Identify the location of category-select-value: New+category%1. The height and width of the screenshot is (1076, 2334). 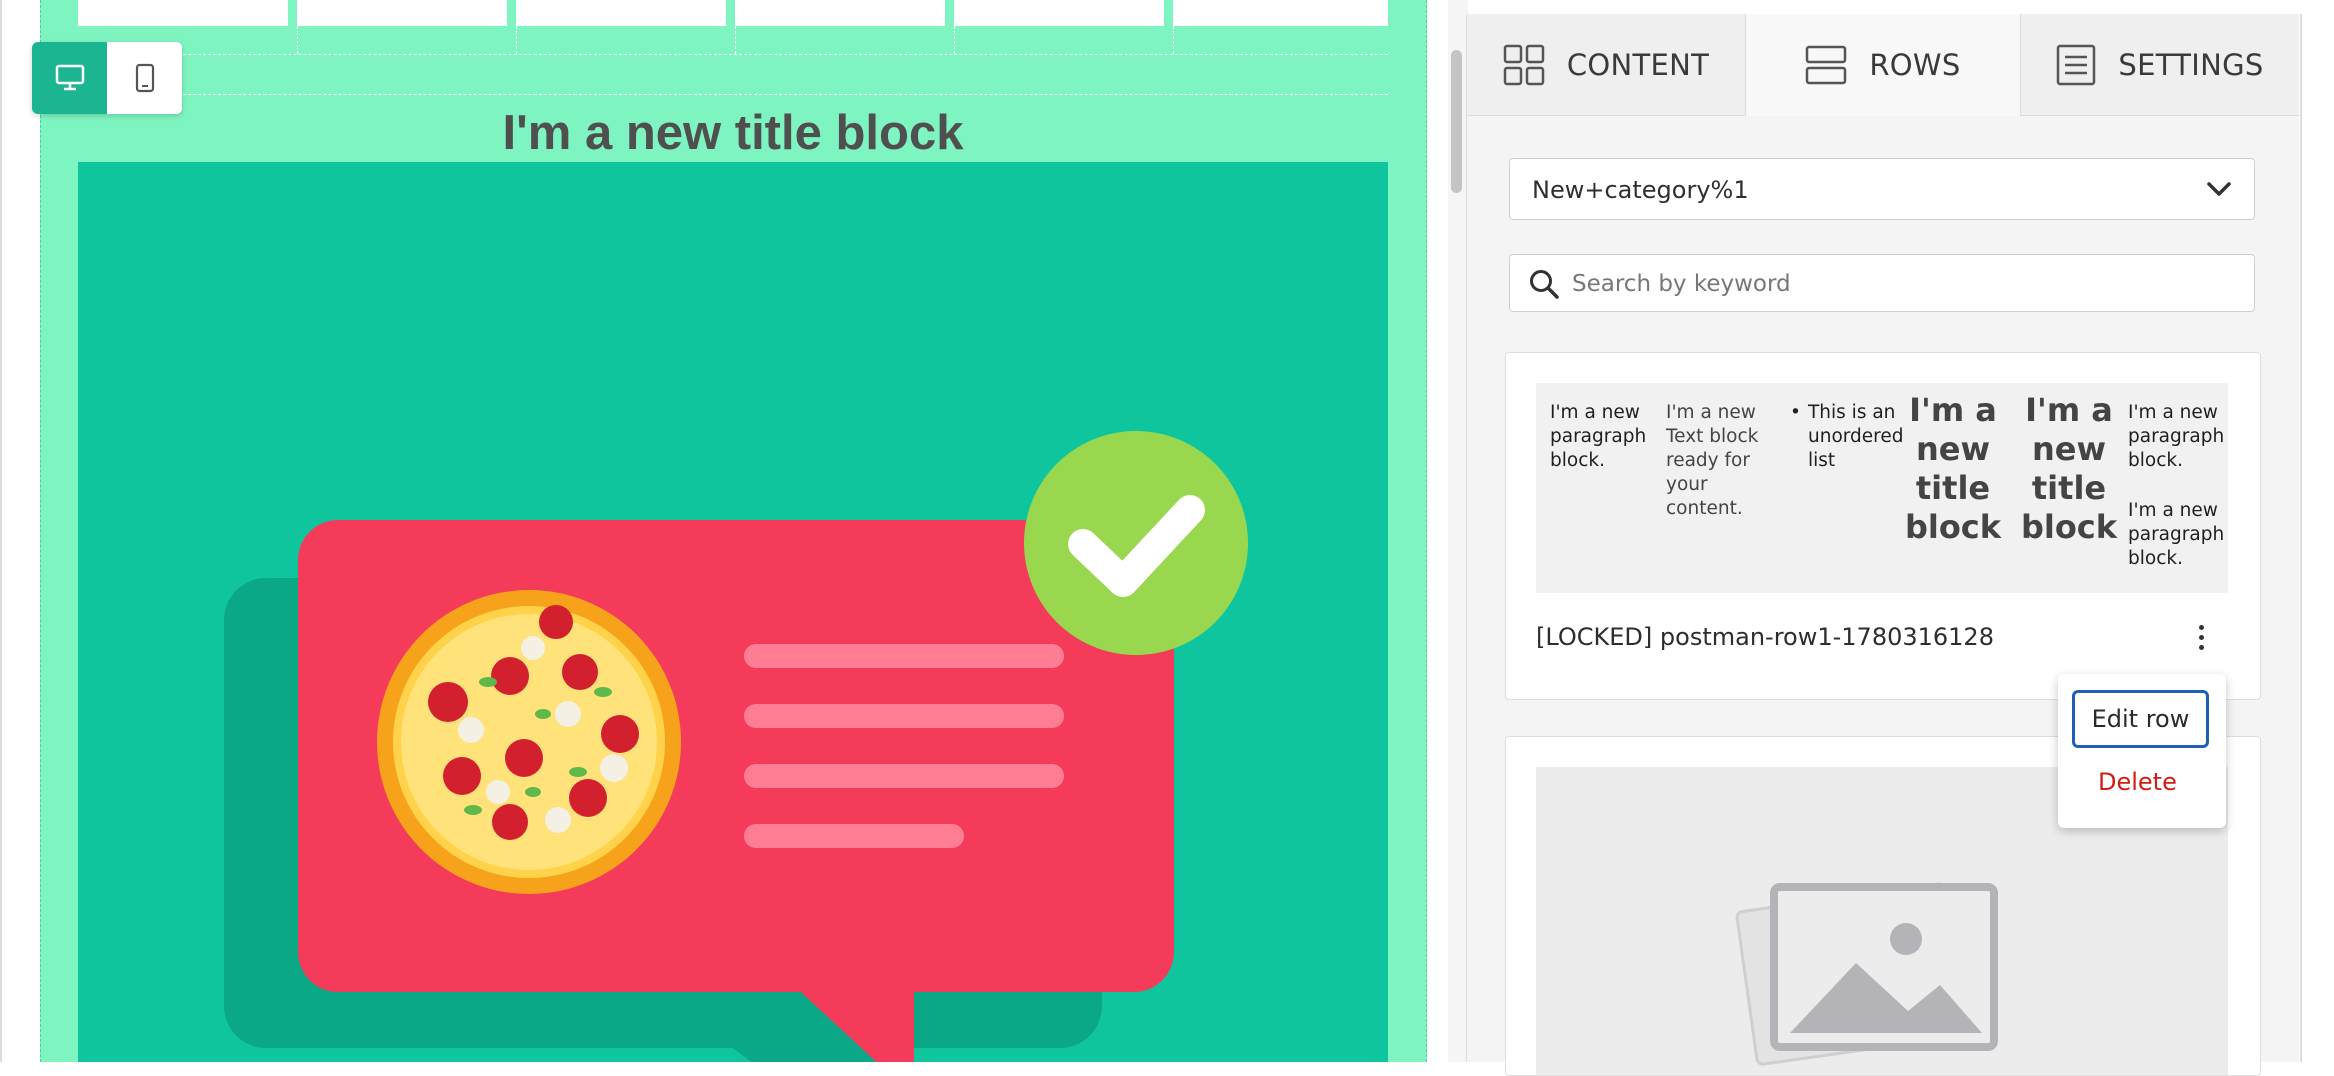
(1640, 190).